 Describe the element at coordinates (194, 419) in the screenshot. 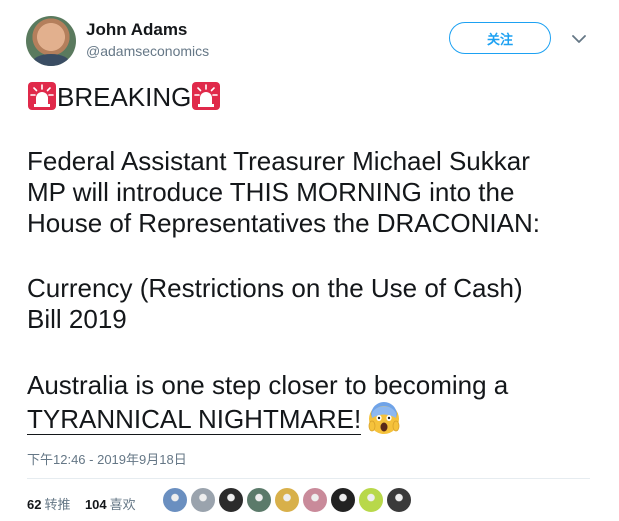

I see `tweet-last-text: TYRANNICAL NIGHTMARE!` at that location.